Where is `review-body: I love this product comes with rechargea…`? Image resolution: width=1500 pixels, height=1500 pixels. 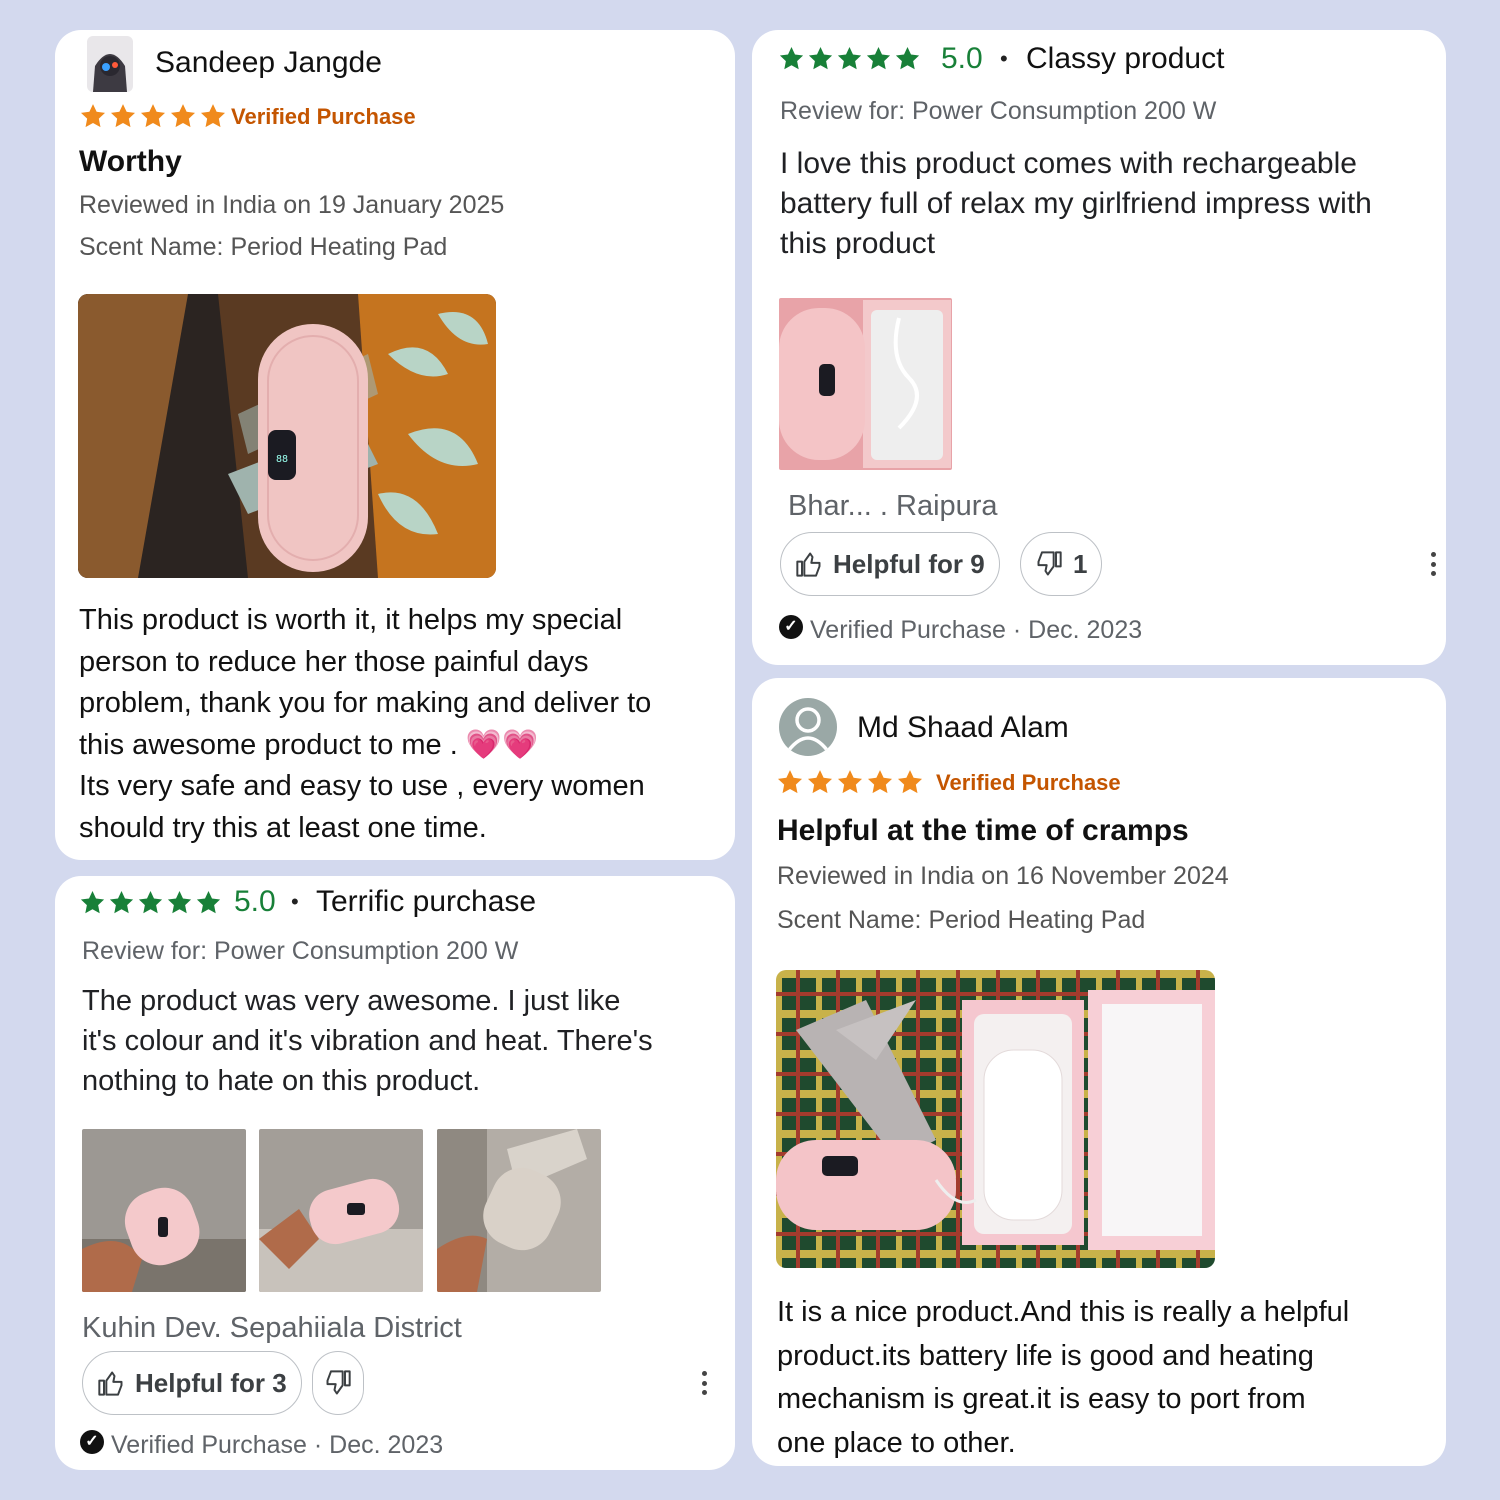 review-body: I love this product comes with rechargea… is located at coordinates (1113, 204).